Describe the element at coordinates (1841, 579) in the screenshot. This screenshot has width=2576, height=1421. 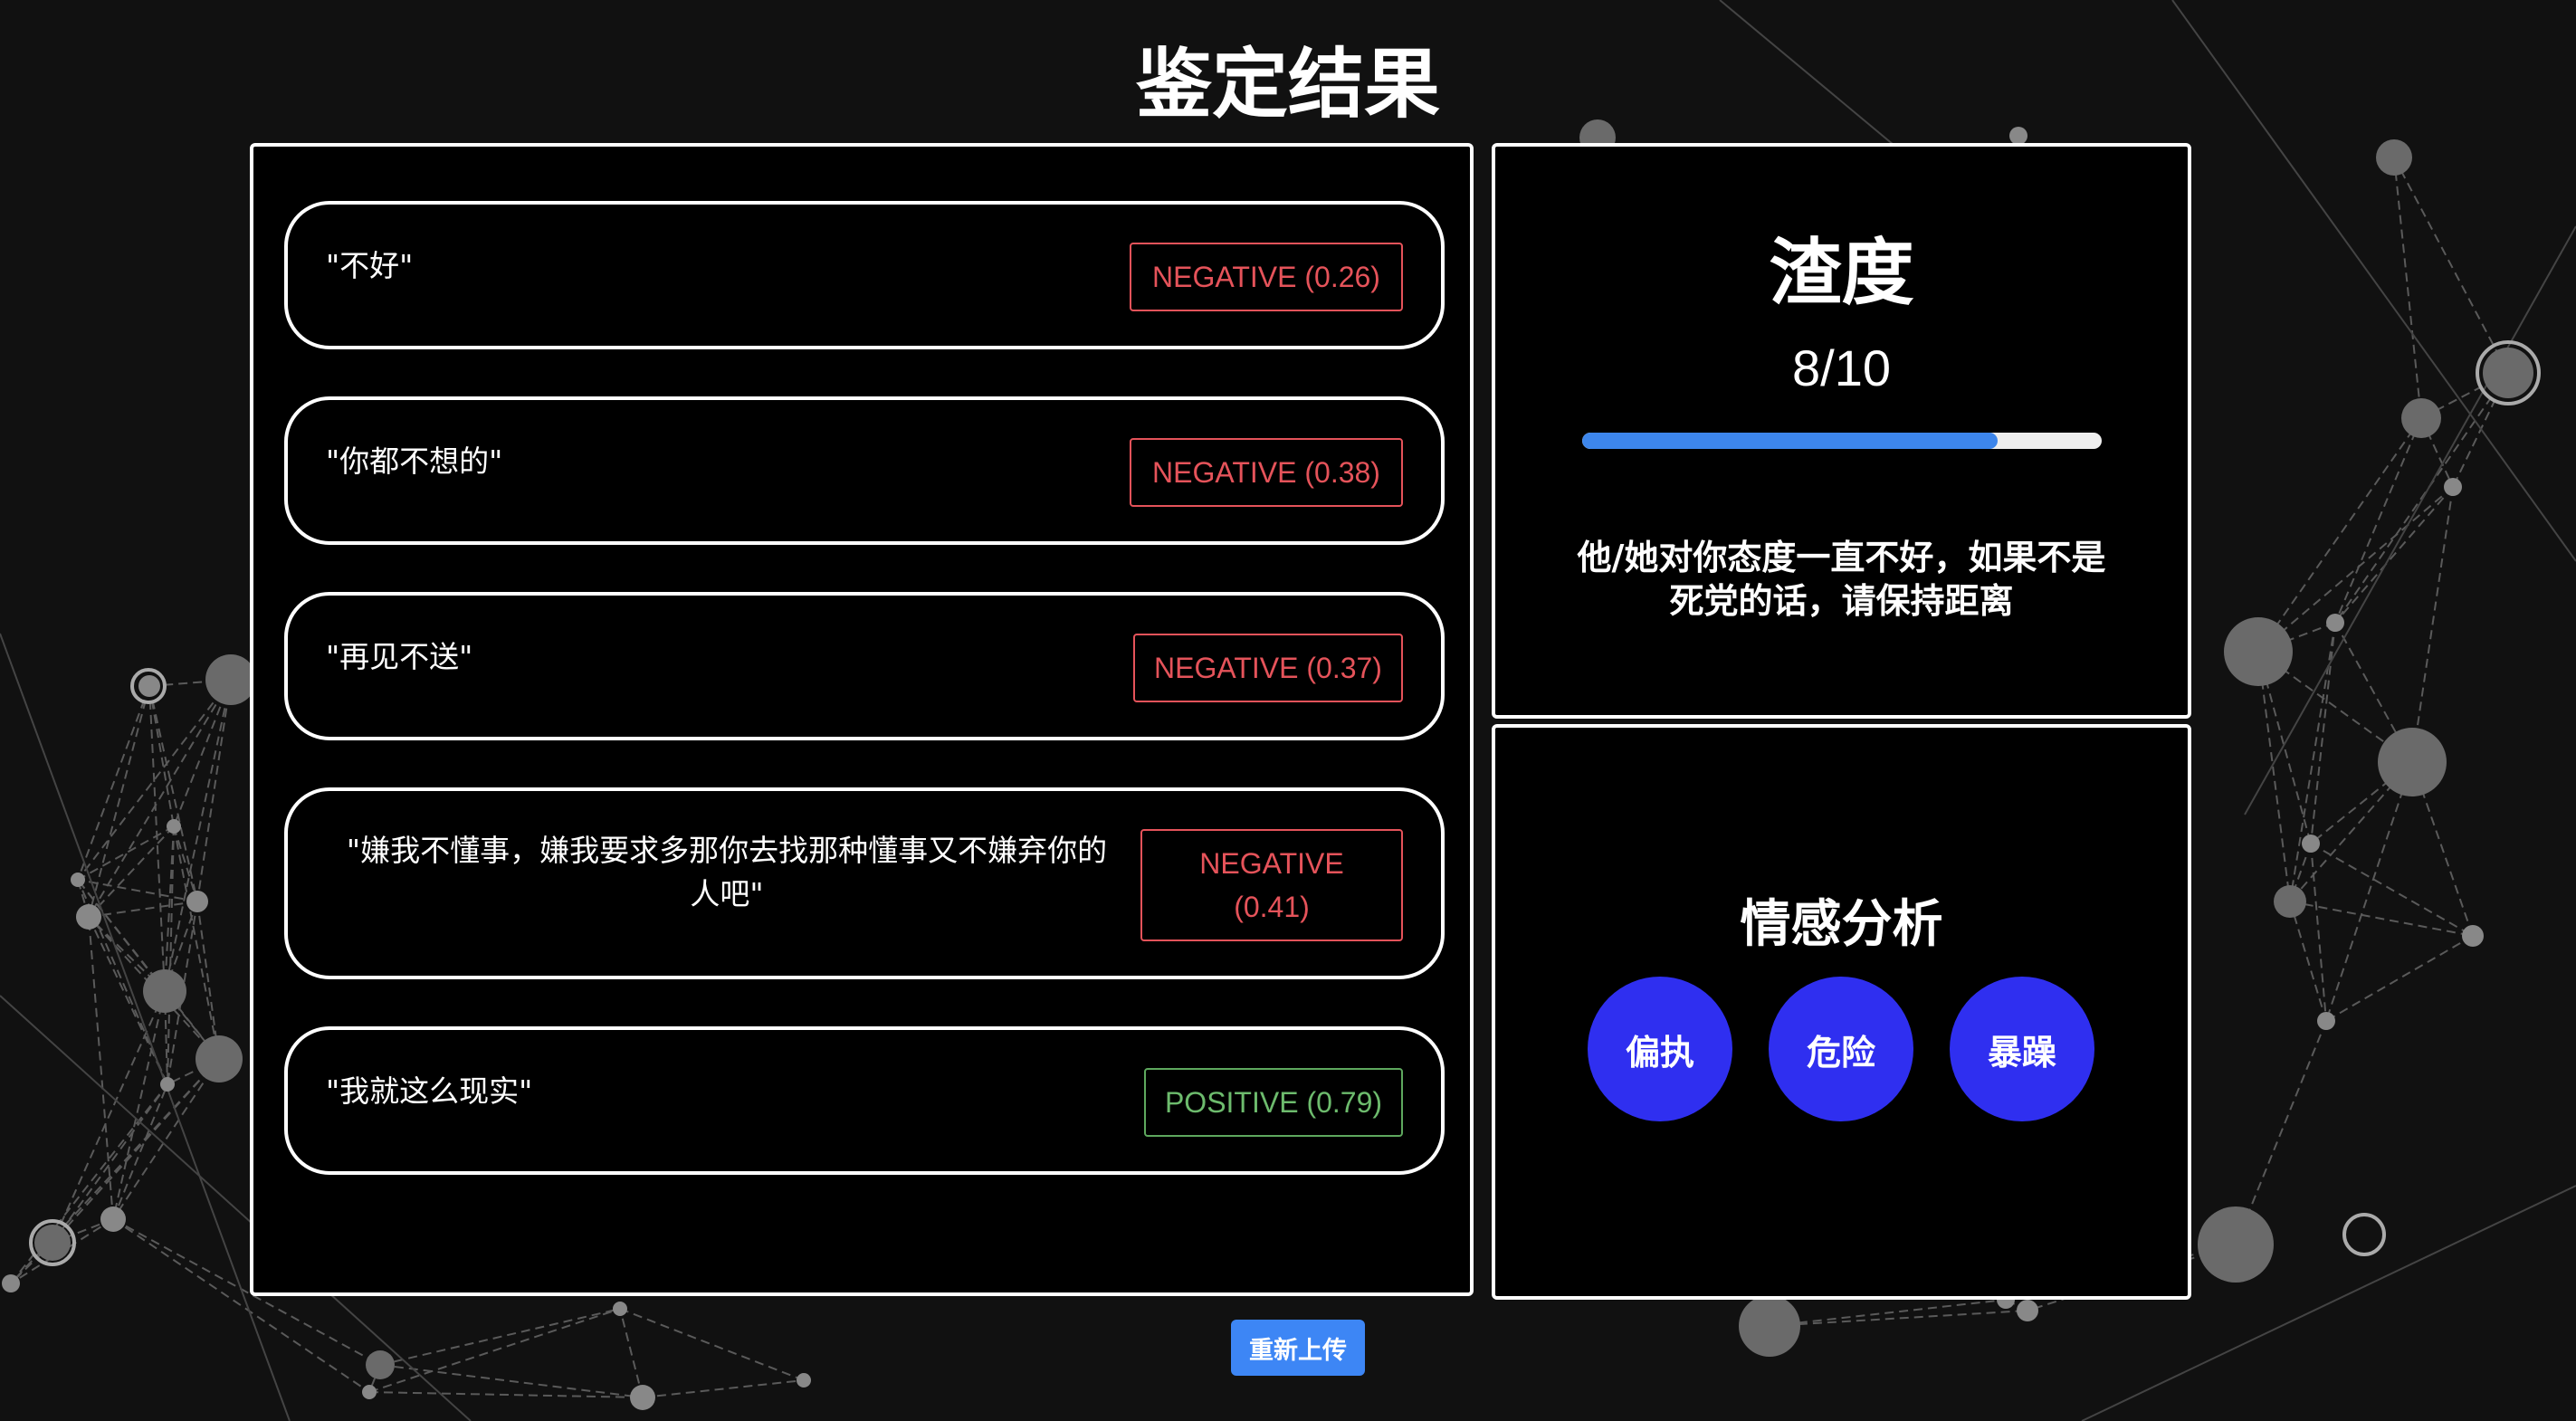
I see `score-comment: 他/她对你态度一直不好，如果不是死党的话，请保持距离` at that location.